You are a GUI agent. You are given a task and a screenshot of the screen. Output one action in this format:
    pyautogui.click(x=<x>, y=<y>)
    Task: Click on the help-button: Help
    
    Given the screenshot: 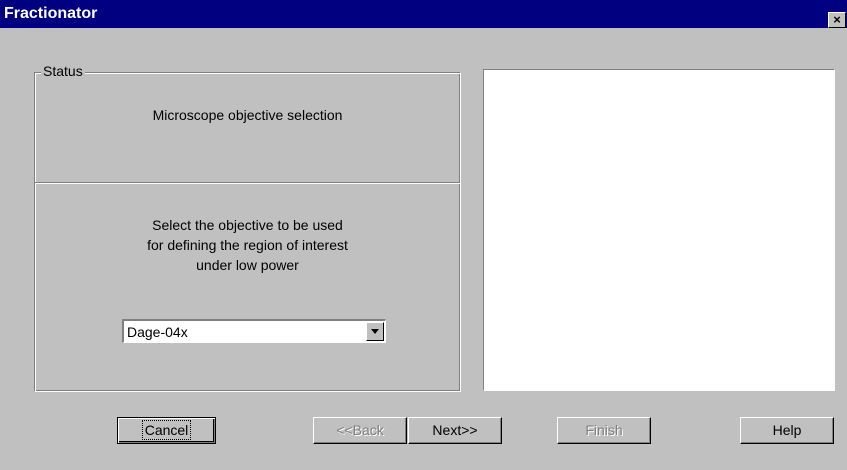 What is the action you would take?
    pyautogui.click(x=787, y=430)
    